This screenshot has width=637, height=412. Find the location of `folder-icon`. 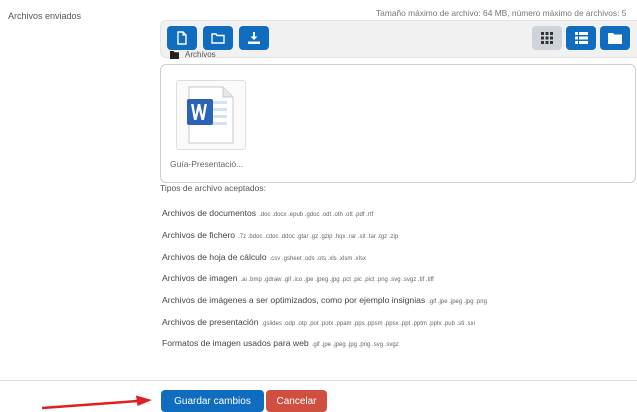

folder-icon is located at coordinates (174, 54).